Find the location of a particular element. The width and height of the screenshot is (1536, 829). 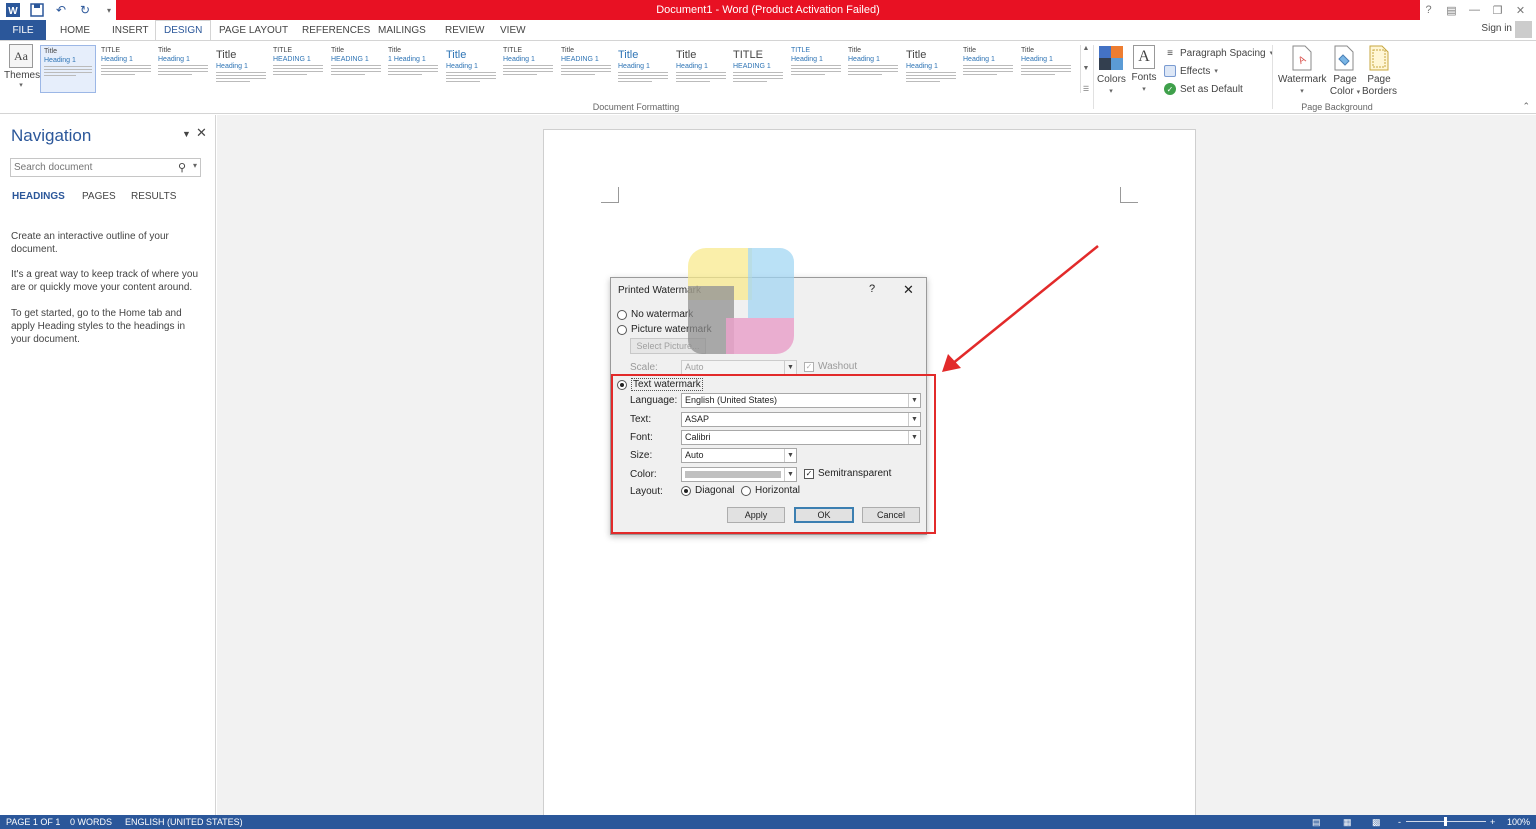

minimize-icon: — is located at coordinates (1474, 10).